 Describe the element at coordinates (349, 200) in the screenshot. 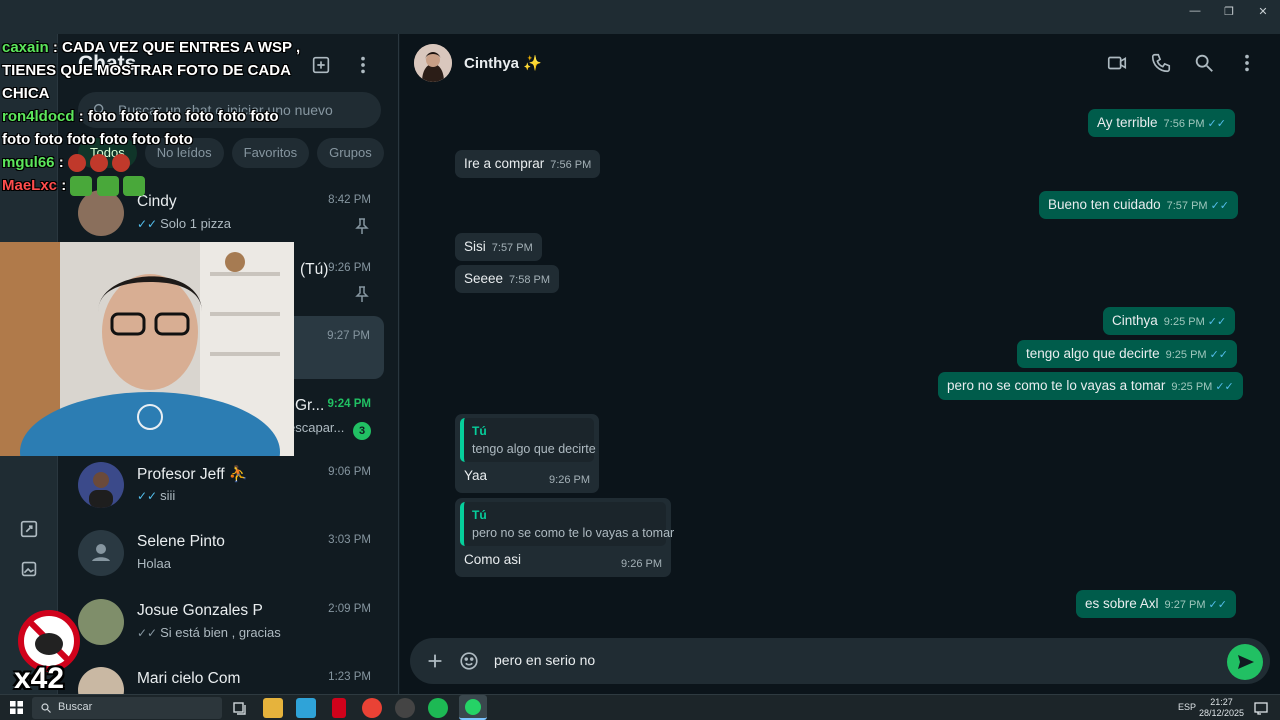

I see `chat-time: 8:42 PM` at that location.